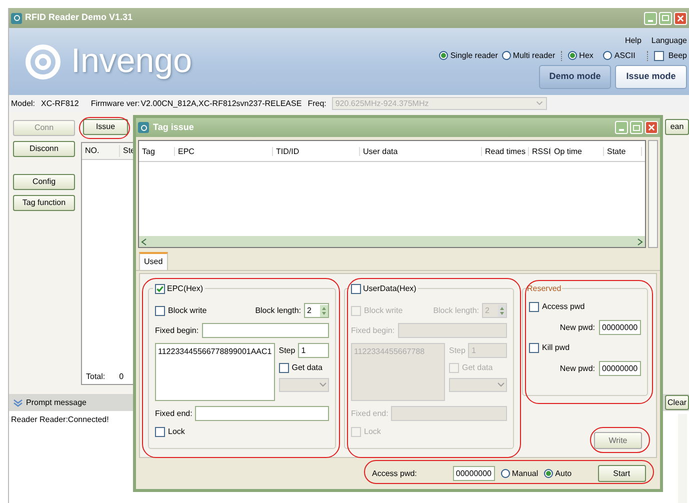 Image resolution: width=689 pixels, height=503 pixels. Describe the element at coordinates (389, 289) in the screenshot. I see `group-title: UserData(Hex)` at that location.